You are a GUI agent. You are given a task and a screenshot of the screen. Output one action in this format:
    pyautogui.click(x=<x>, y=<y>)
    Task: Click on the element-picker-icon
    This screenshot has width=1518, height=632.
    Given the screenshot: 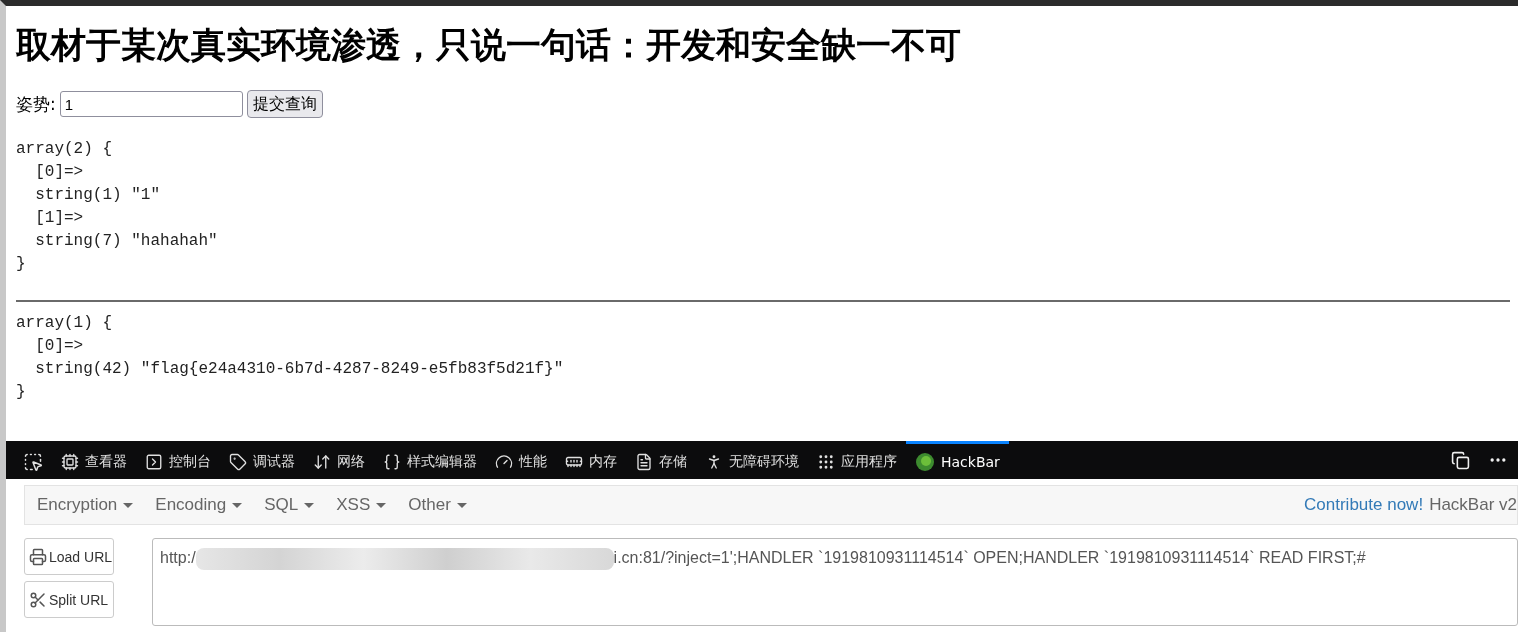 What is the action you would take?
    pyautogui.click(x=33, y=461)
    